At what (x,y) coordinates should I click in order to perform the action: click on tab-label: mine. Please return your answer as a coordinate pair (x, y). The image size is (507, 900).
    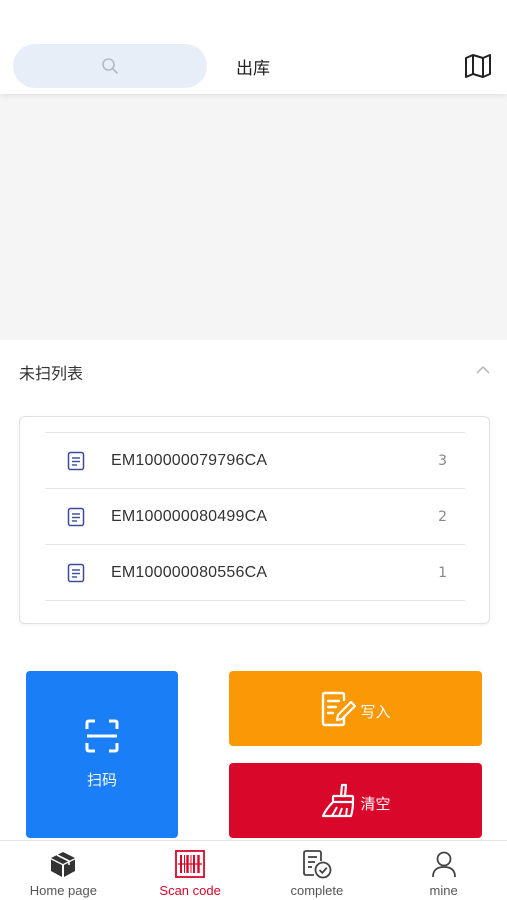
    Looking at the image, I should click on (443, 890).